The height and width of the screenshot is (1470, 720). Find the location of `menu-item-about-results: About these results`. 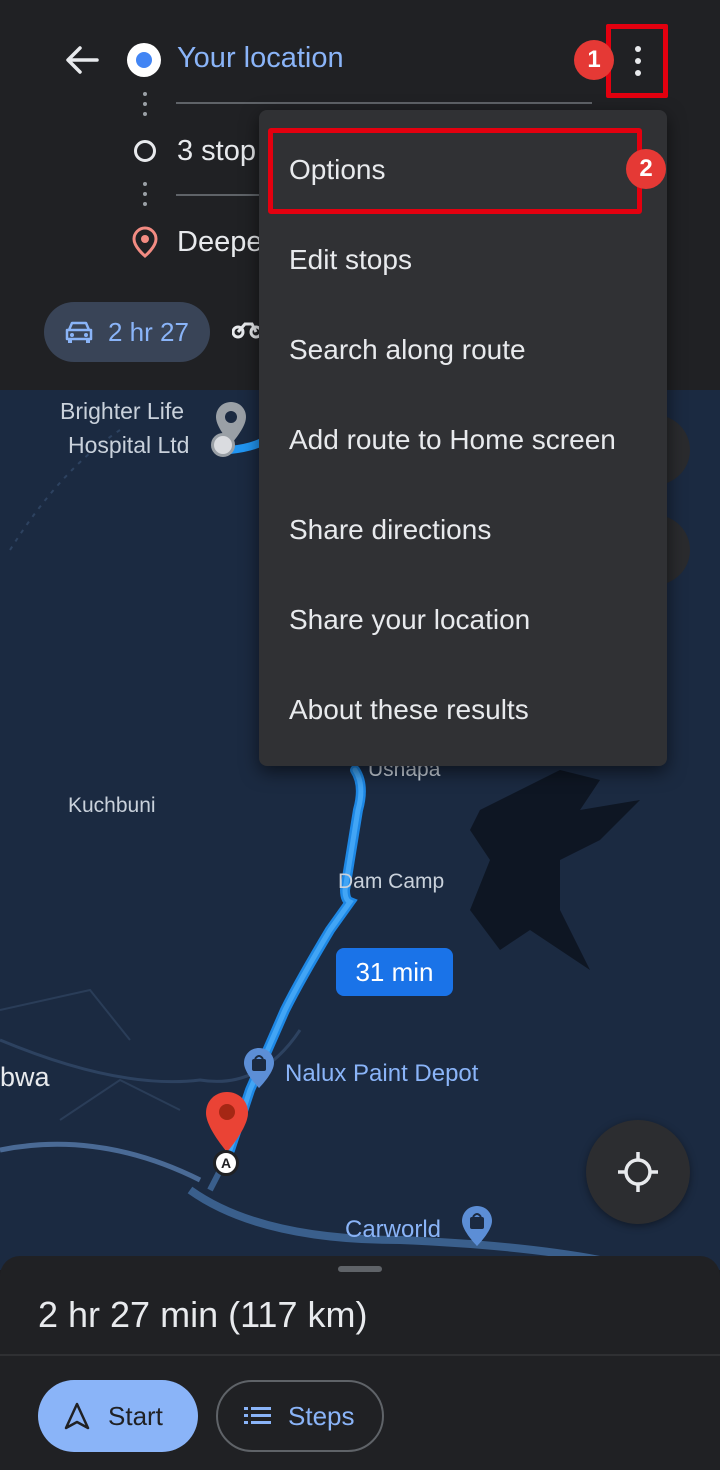

menu-item-about-results: About these results is located at coordinates (409, 710).